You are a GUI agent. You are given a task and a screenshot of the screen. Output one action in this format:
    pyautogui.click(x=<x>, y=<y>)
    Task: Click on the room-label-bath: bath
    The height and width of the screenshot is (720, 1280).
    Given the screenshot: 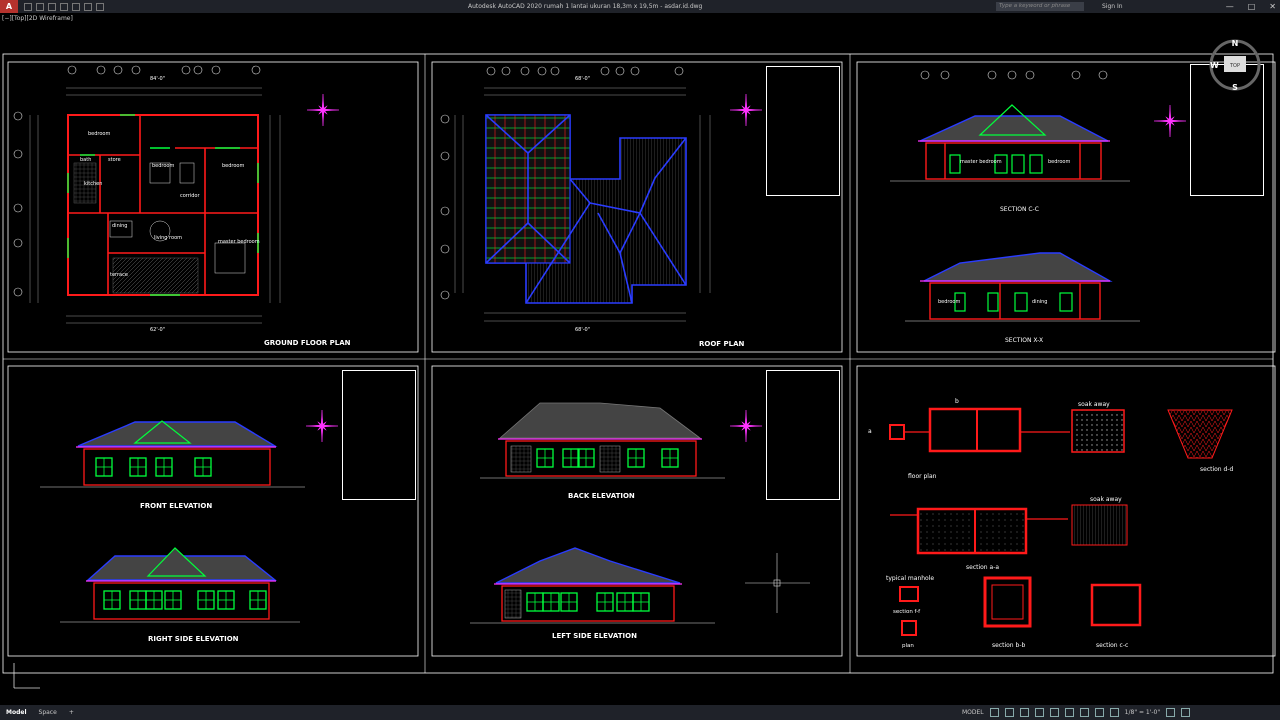 What is the action you would take?
    pyautogui.click(x=85, y=160)
    